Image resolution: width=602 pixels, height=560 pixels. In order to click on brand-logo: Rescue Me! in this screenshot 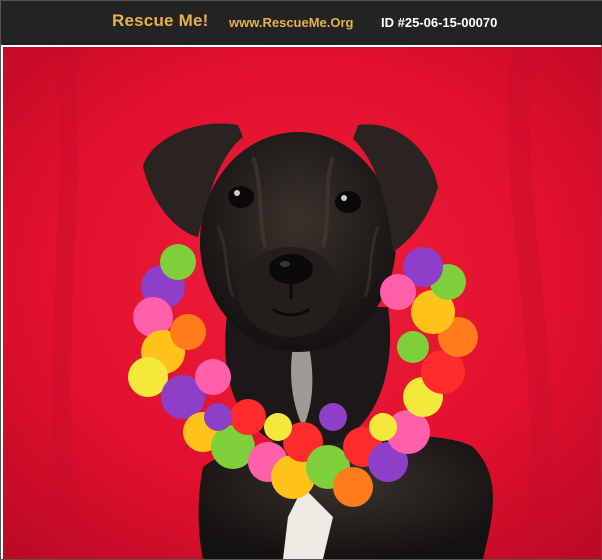, I will do `click(160, 21)`.